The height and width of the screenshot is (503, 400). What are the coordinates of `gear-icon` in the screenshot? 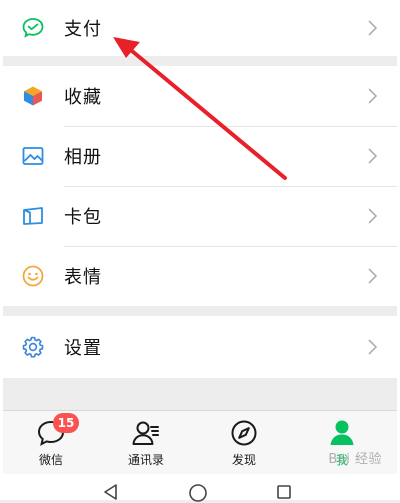 It's located at (33, 347).